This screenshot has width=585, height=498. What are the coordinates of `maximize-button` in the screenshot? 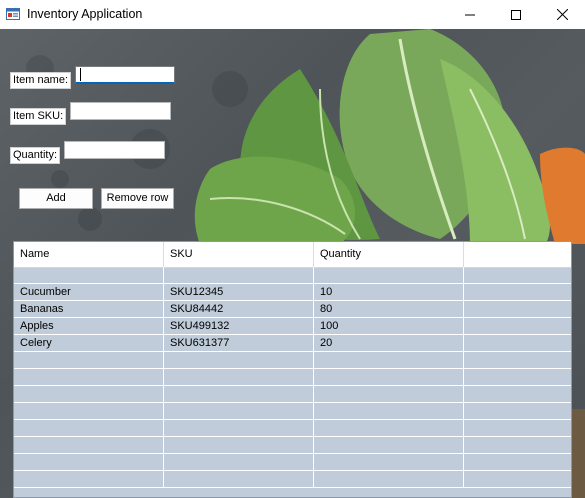 It's located at (516, 14).